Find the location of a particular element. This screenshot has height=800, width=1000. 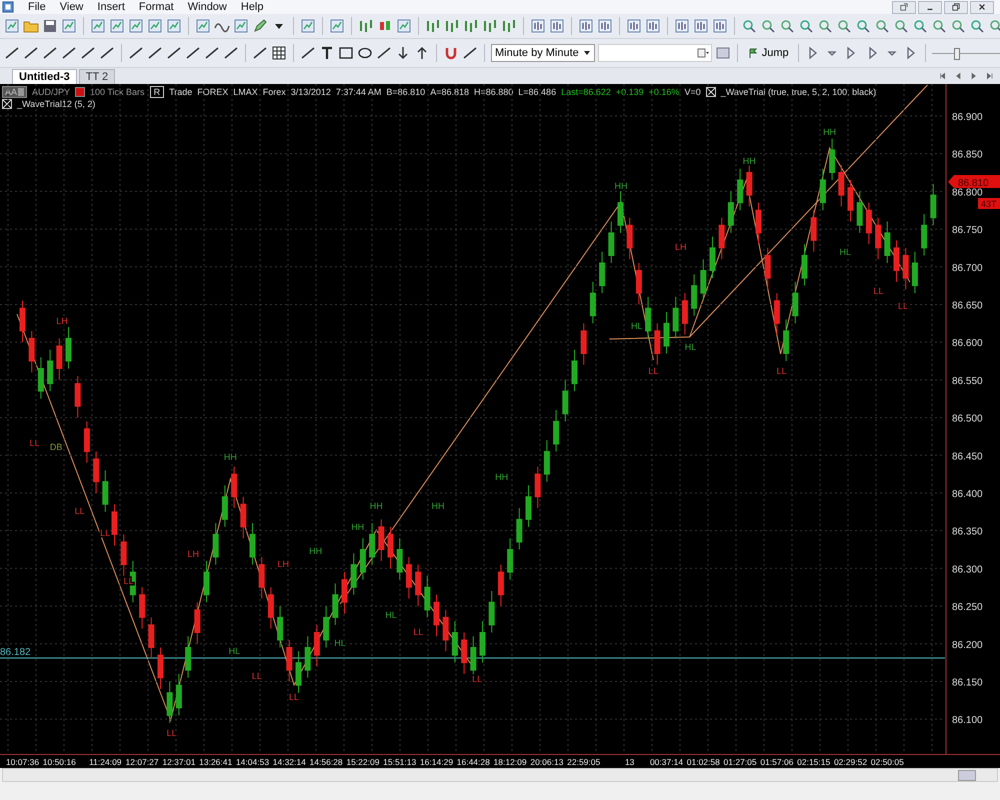

time-axis-label: 16:14:29 is located at coordinates (437, 762).